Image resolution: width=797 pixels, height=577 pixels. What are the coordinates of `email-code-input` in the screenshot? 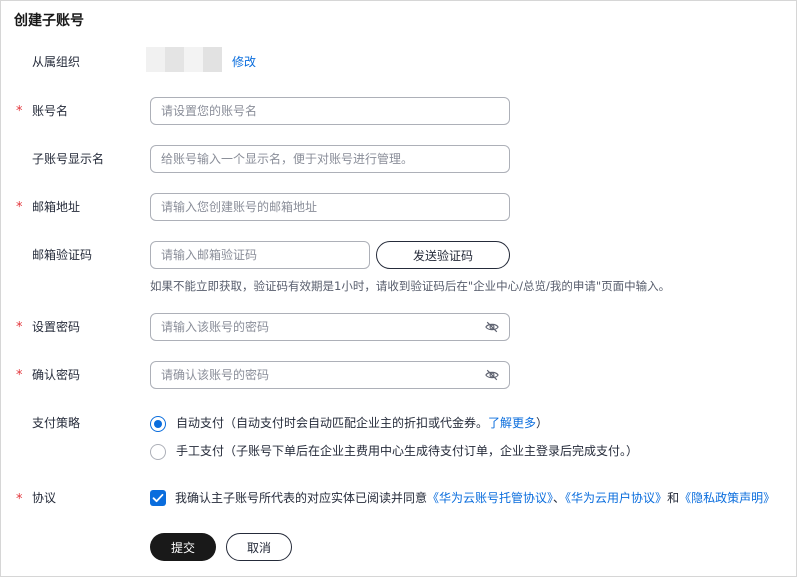 It's located at (260, 255).